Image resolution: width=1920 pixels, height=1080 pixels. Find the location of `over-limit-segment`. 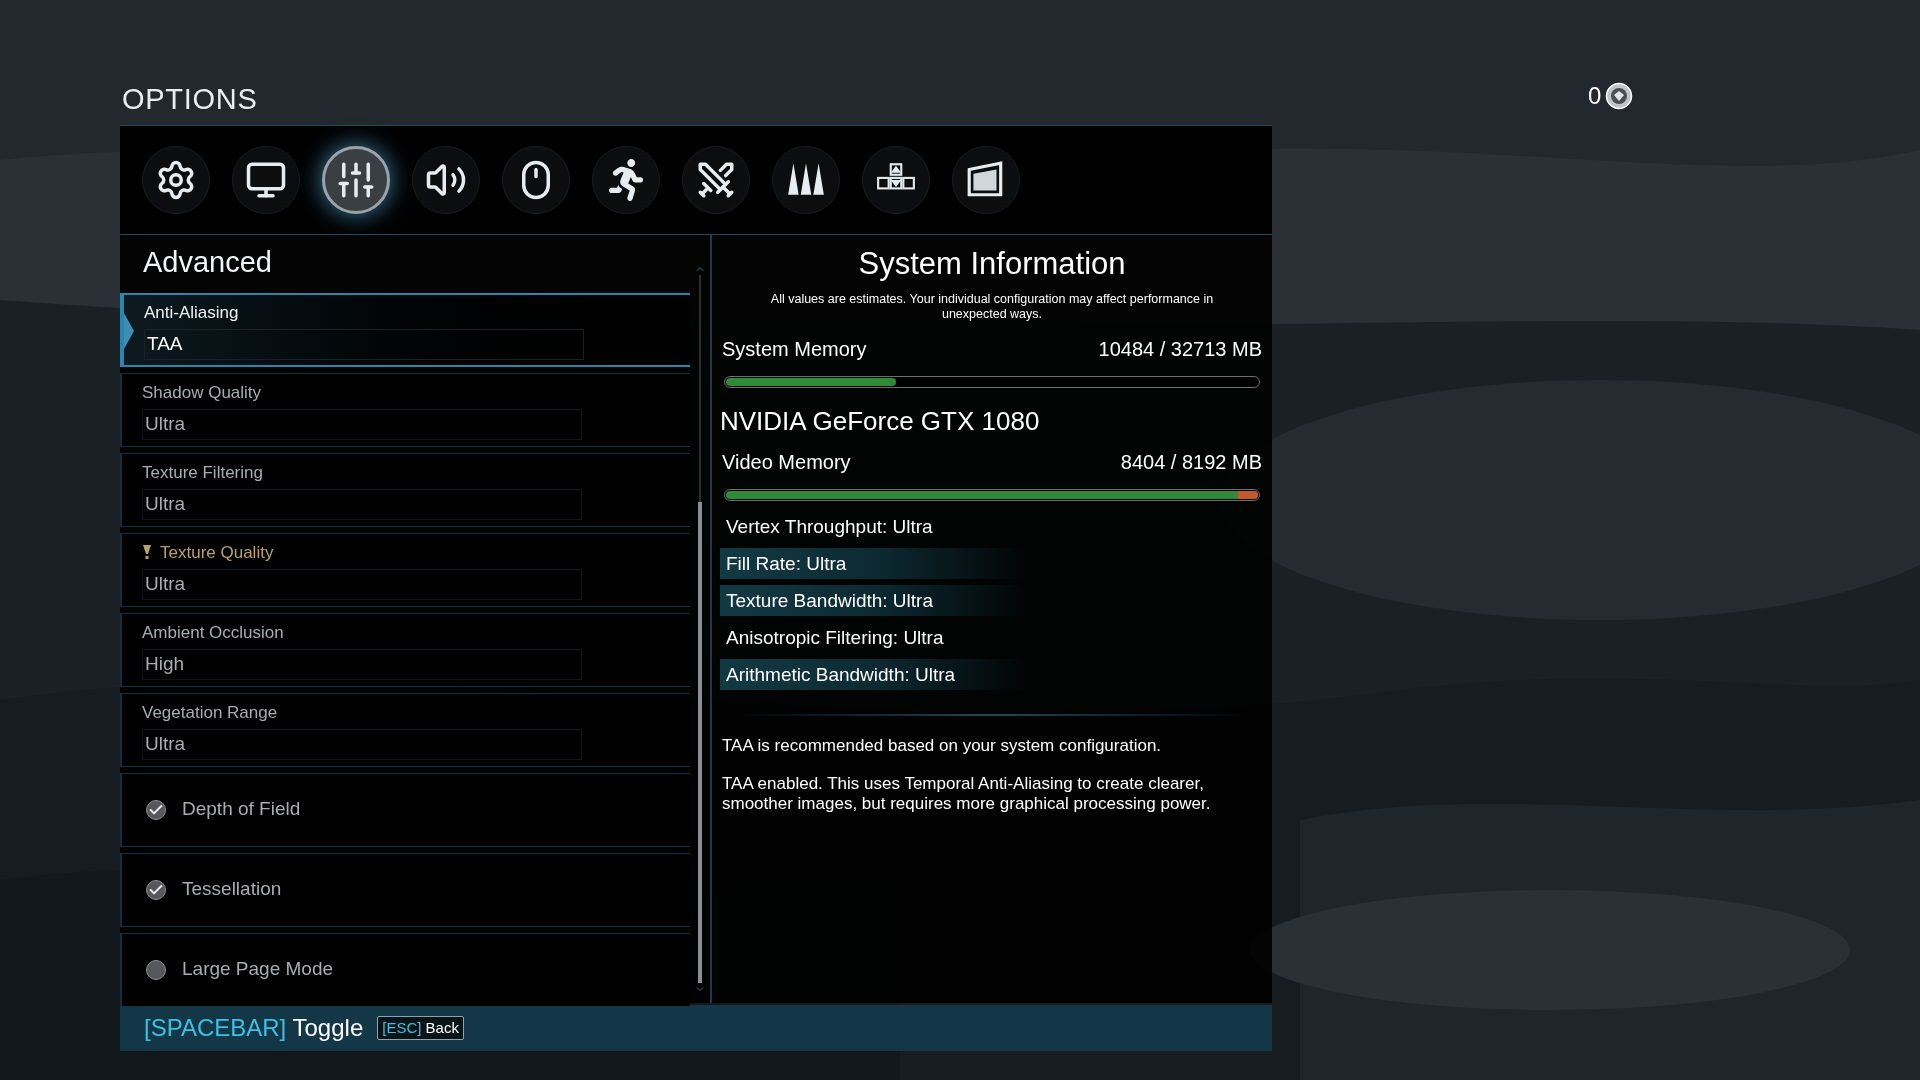

over-limit-segment is located at coordinates (1248, 494).